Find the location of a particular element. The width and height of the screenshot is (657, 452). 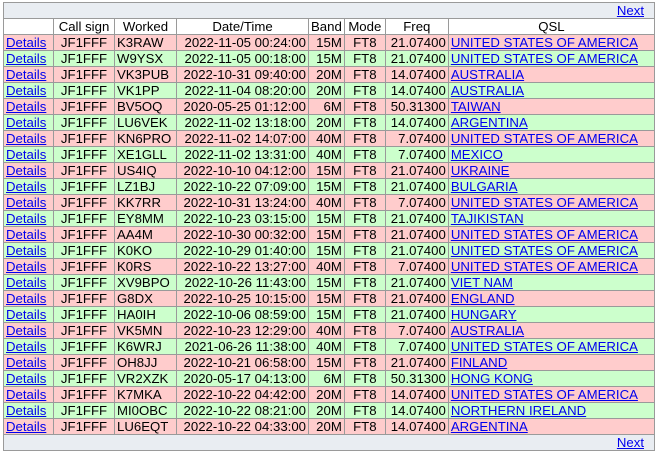

worked-callsign-cell: HA0IH is located at coordinates (145, 314).